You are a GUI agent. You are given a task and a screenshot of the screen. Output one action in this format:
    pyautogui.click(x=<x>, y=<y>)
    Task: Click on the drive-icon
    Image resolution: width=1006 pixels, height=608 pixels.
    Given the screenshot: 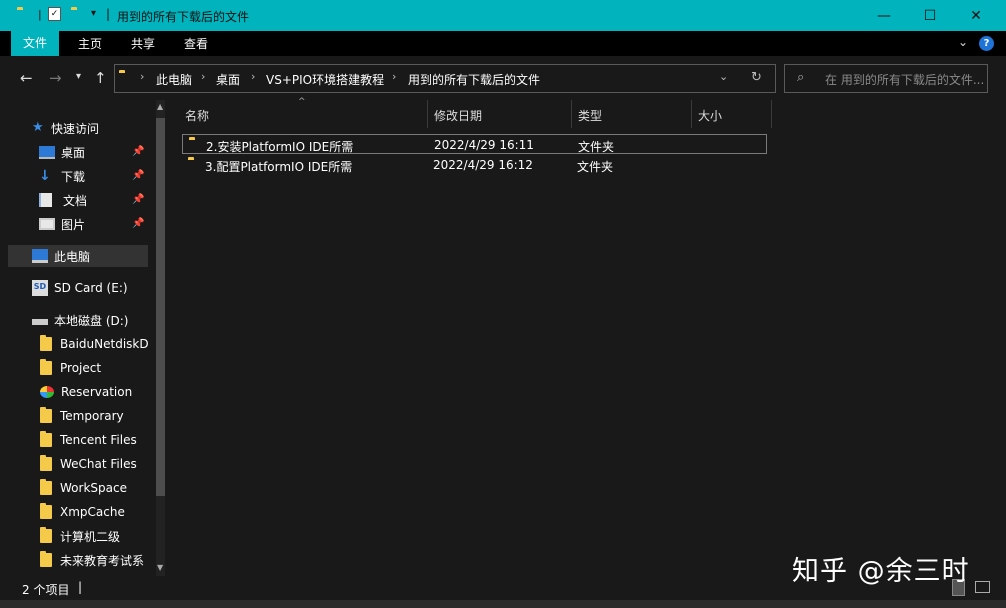 What is the action you would take?
    pyautogui.click(x=40, y=322)
    